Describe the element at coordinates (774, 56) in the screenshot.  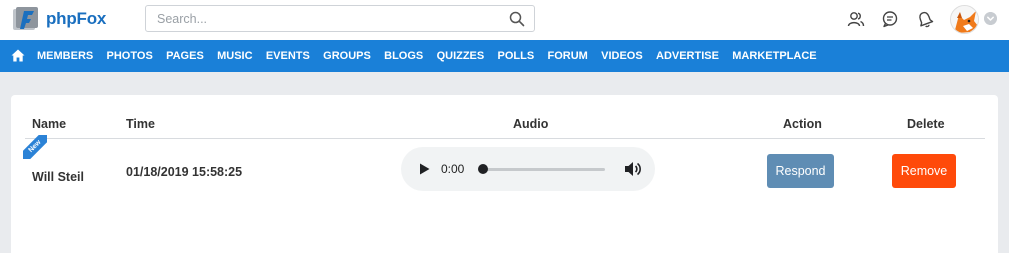
I see `nav-item-marketplace: MARKETPLACE` at that location.